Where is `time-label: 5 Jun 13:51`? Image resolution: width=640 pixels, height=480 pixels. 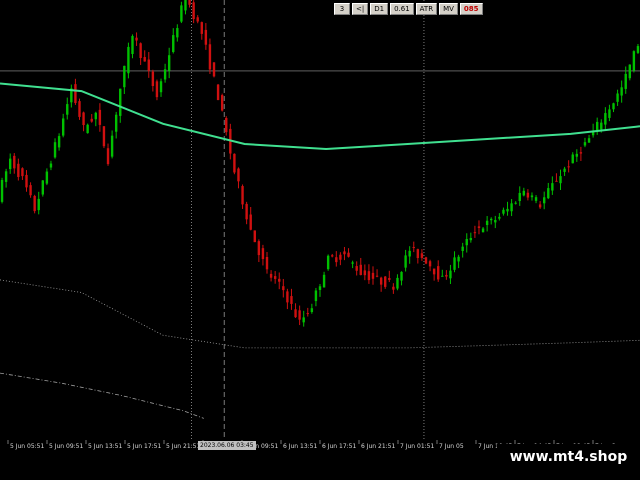
time-label: 5 Jun 13:51 is located at coordinates (105, 446).